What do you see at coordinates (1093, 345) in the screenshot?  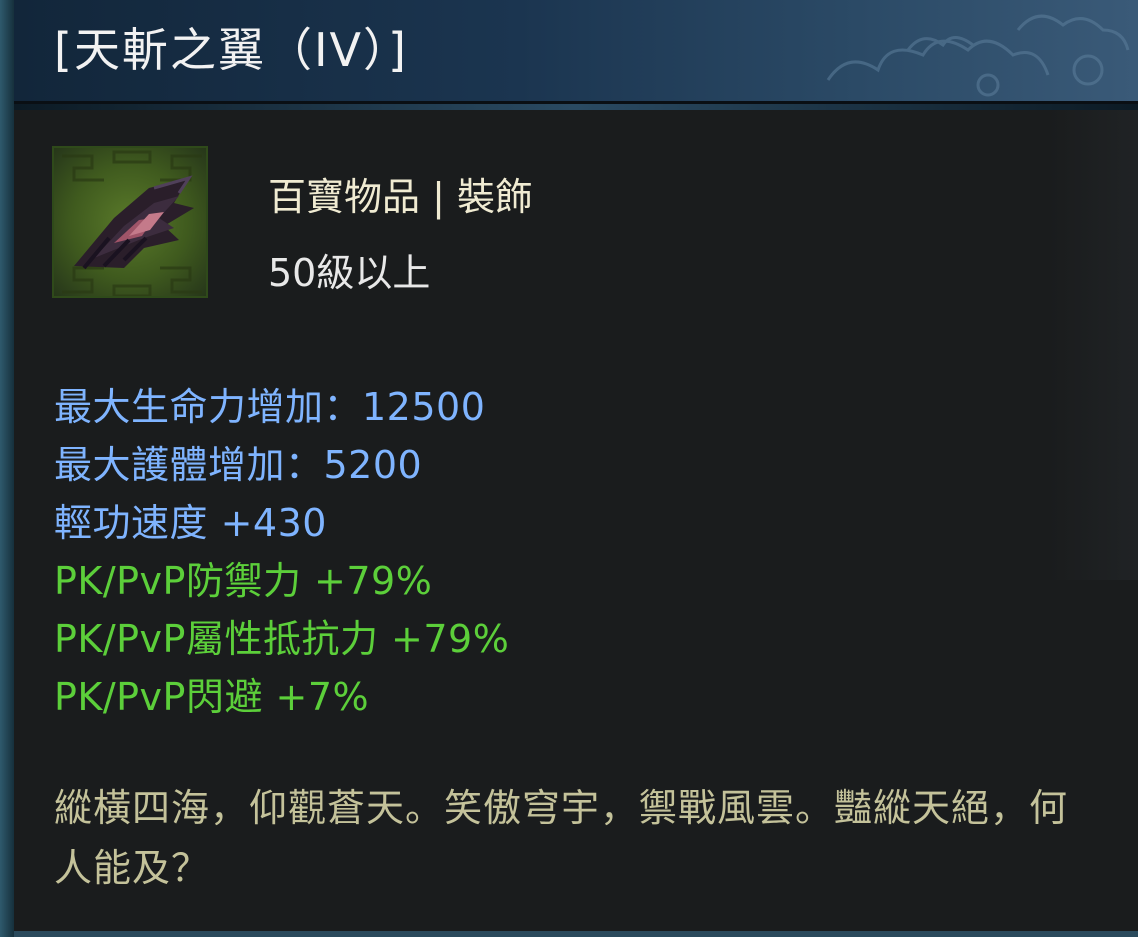 I see `side-shade` at bounding box center [1093, 345].